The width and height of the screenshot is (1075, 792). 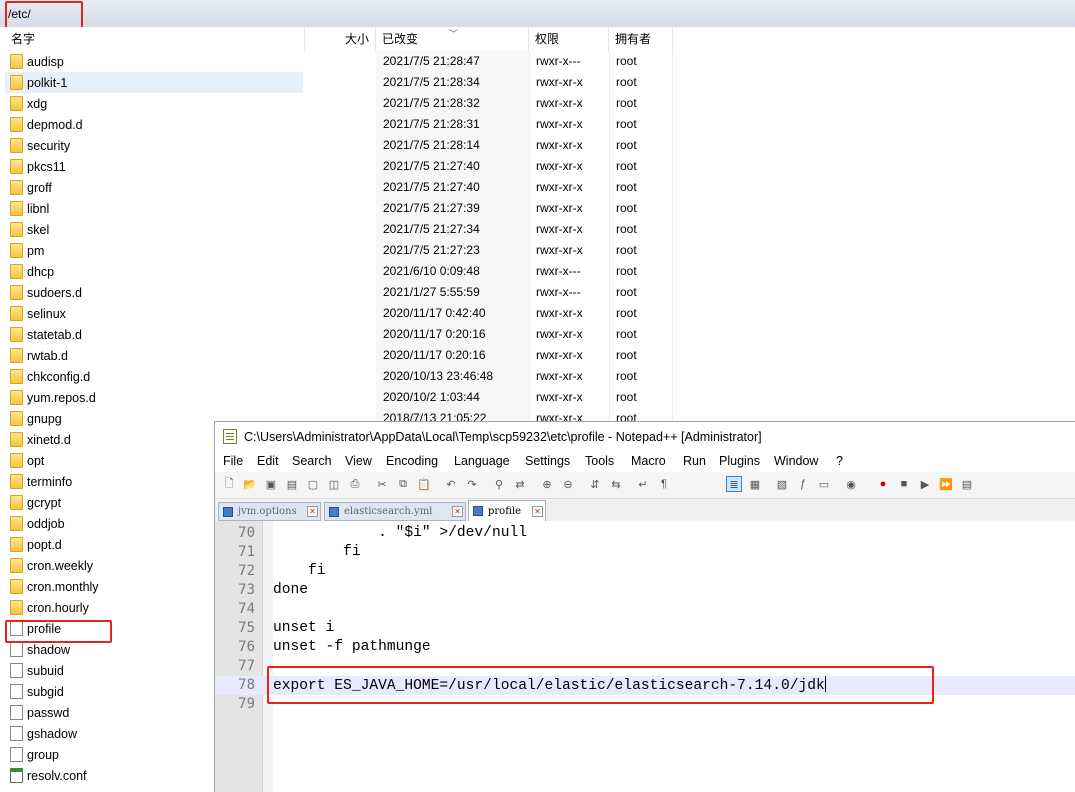 I want to click on file-row: polkit-1 2021/7/5 21:28:34 rwxr-xr-x root, so click(x=537, y=82).